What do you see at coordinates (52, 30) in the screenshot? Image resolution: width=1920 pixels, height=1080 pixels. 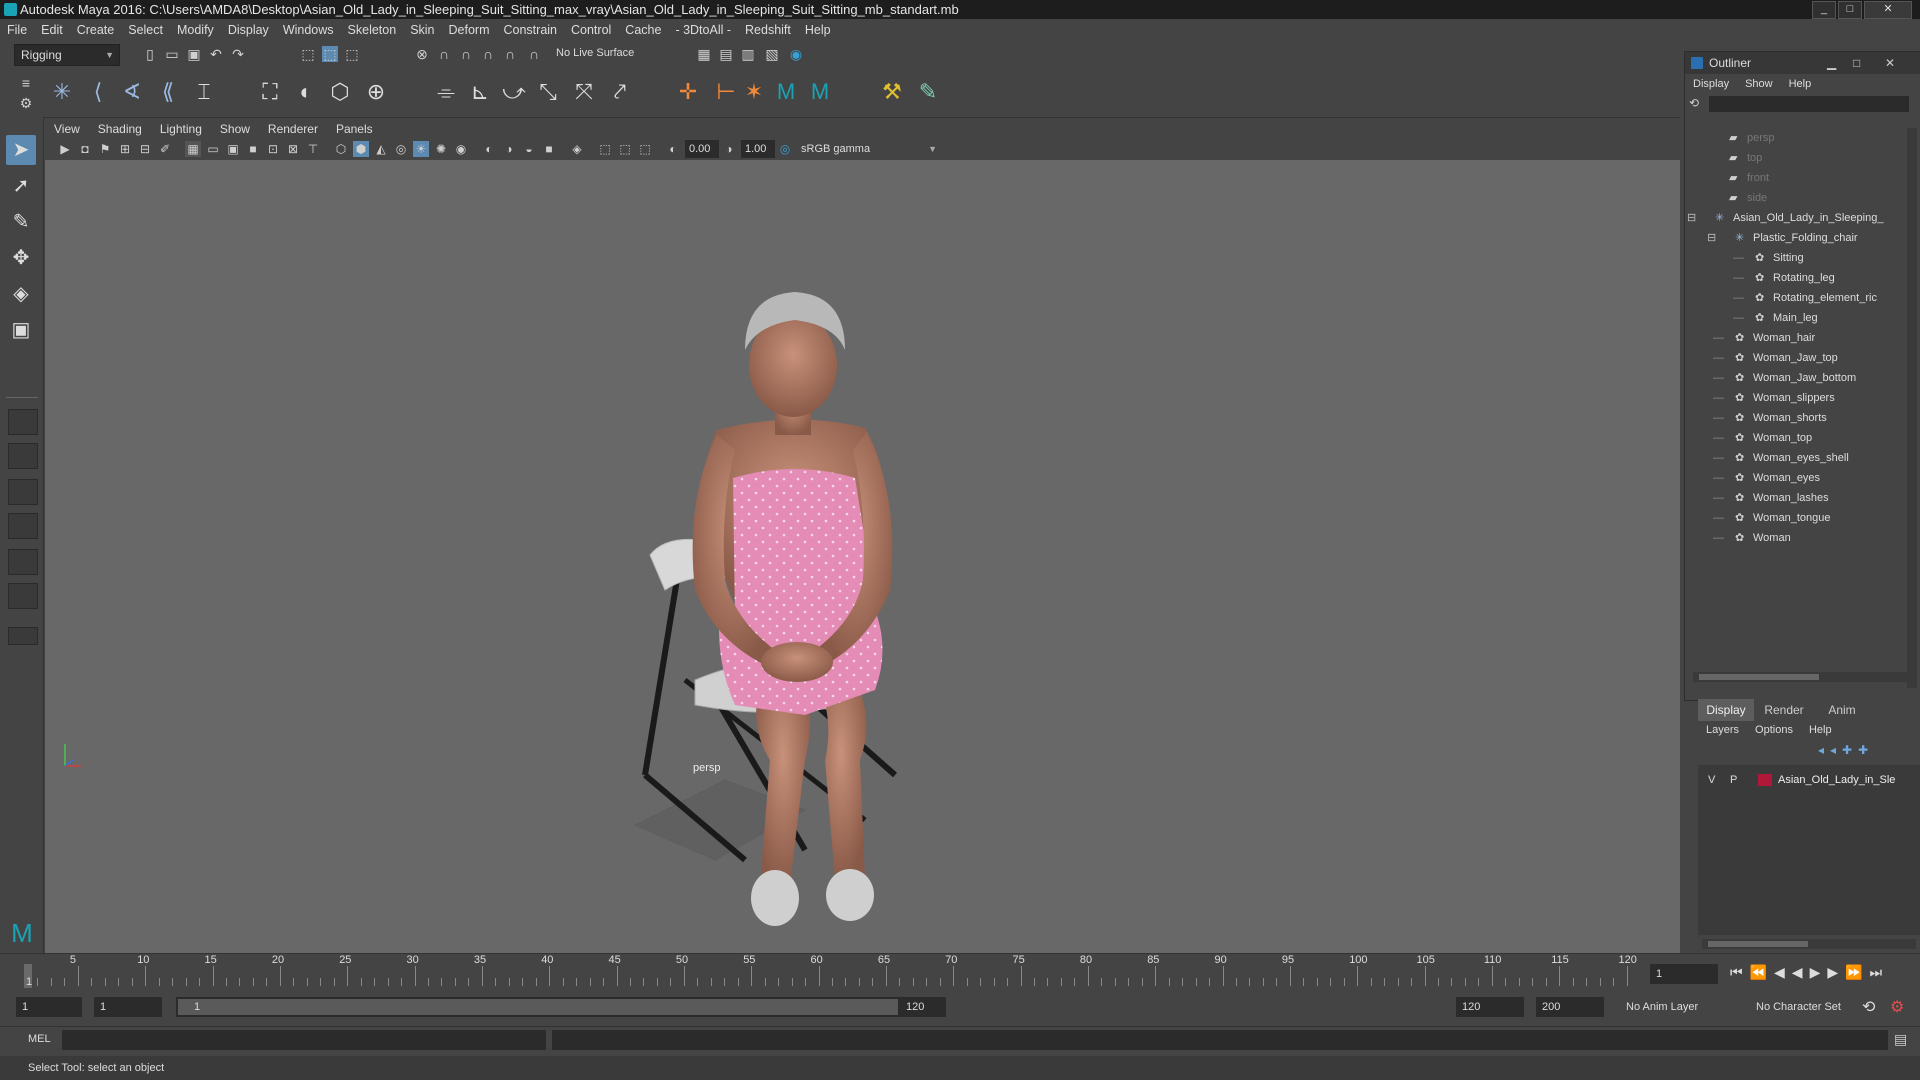 I see `menu-edit: Edit` at bounding box center [52, 30].